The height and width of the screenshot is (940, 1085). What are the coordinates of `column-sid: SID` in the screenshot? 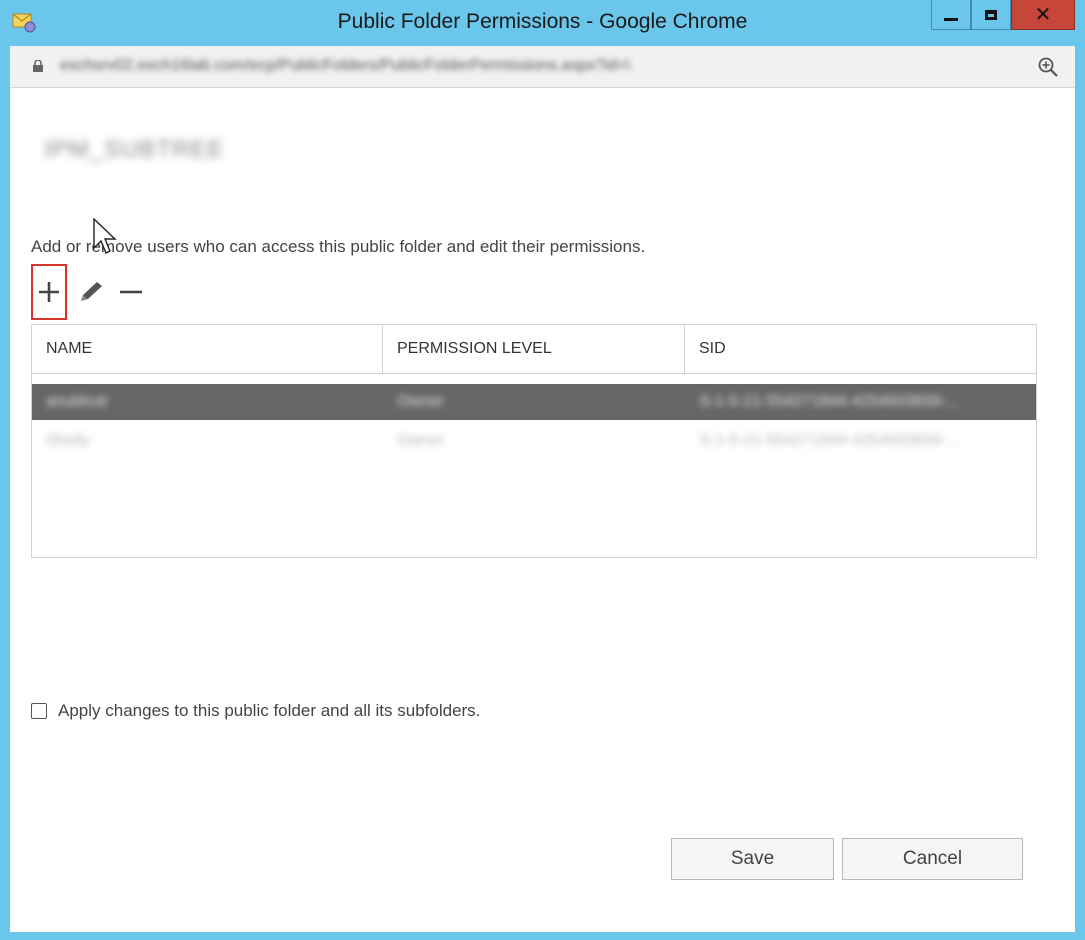 It's located at (860, 349).